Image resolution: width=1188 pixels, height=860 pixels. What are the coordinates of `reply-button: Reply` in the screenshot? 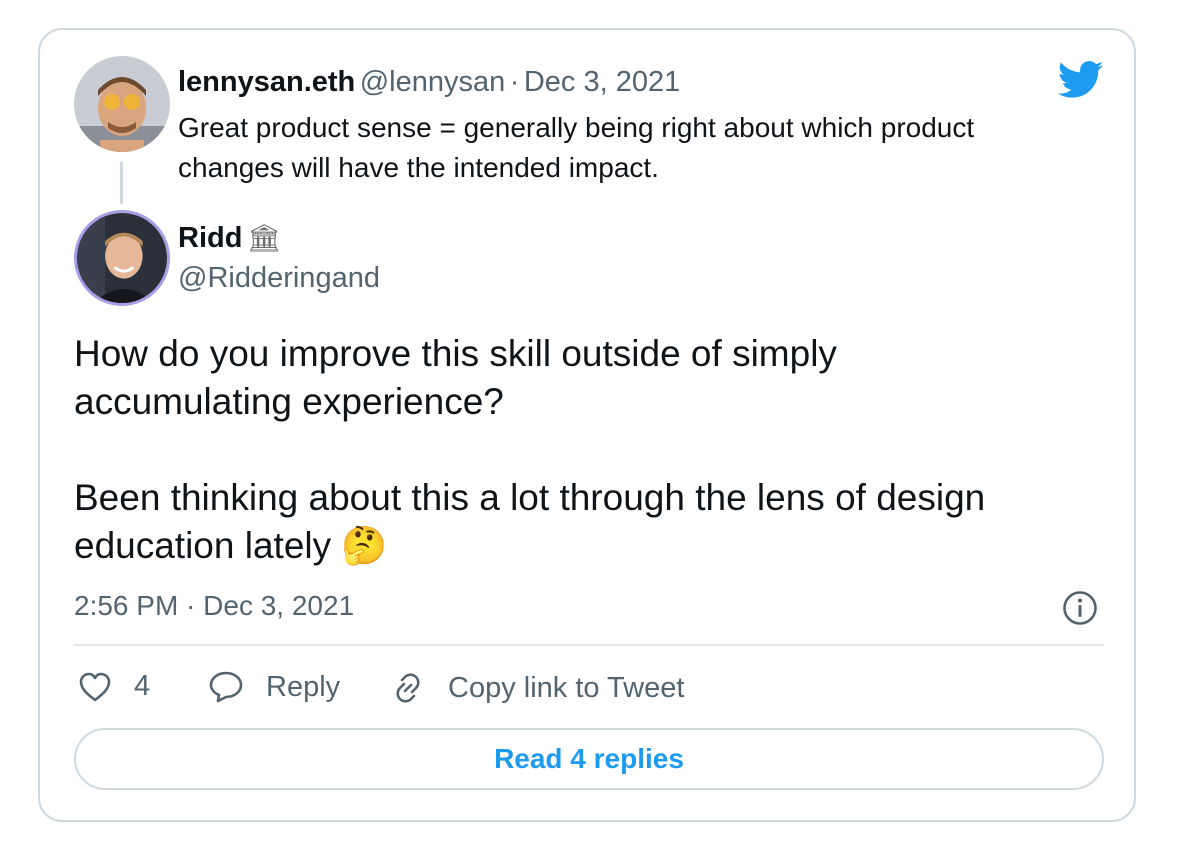 It's located at (274, 687).